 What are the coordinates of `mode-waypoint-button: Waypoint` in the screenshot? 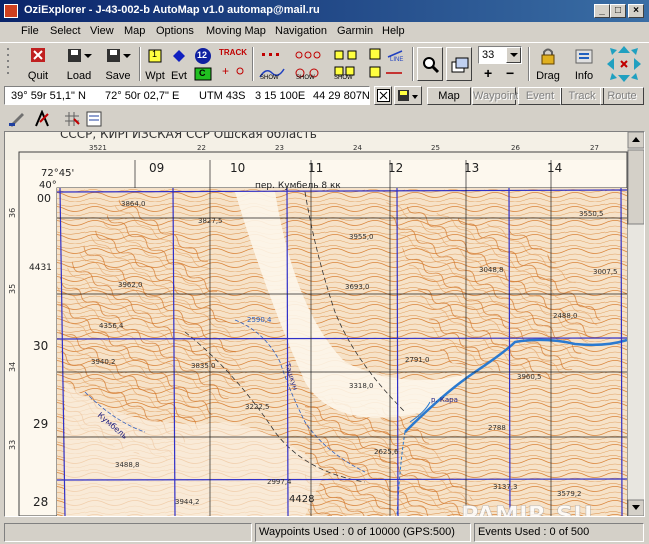 It's located at (495, 96).